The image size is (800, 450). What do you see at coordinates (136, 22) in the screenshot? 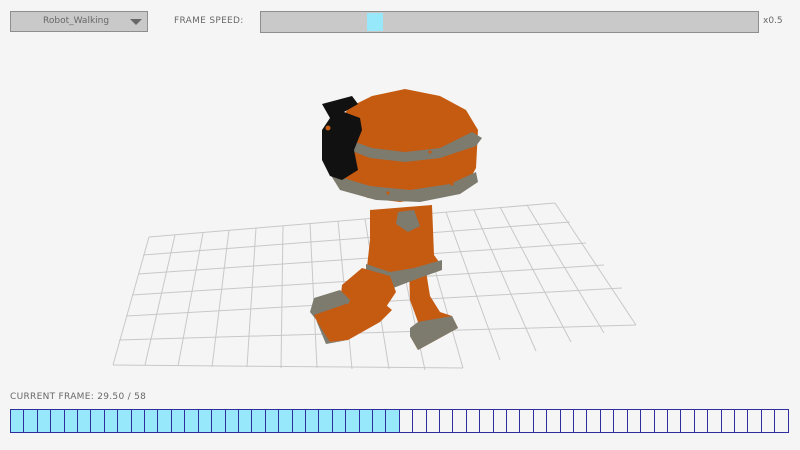
I see `chevron-down-icon` at bounding box center [136, 22].